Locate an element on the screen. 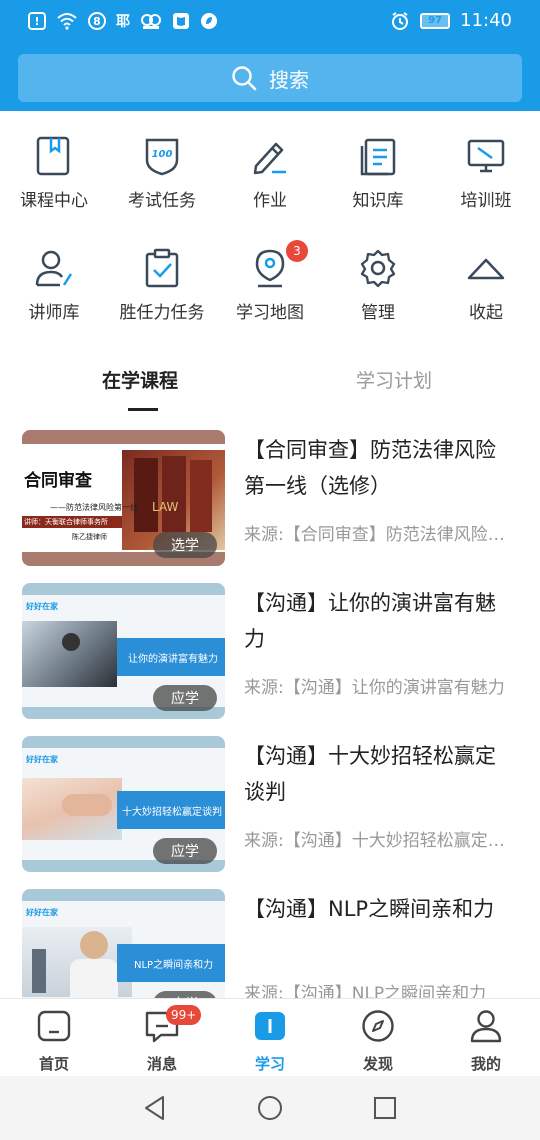  alert-icon: ! is located at coordinates (37, 21).